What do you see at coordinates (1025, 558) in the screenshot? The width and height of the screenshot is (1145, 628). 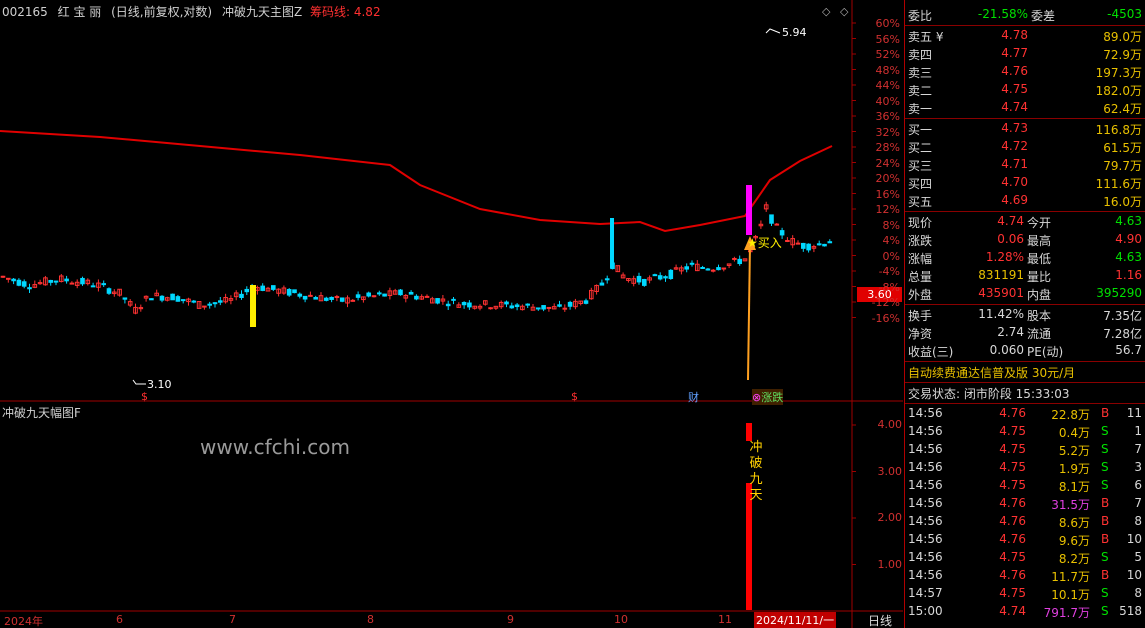 I see `tick-row: 14:56 4.75 8.2万 S 5` at bounding box center [1025, 558].